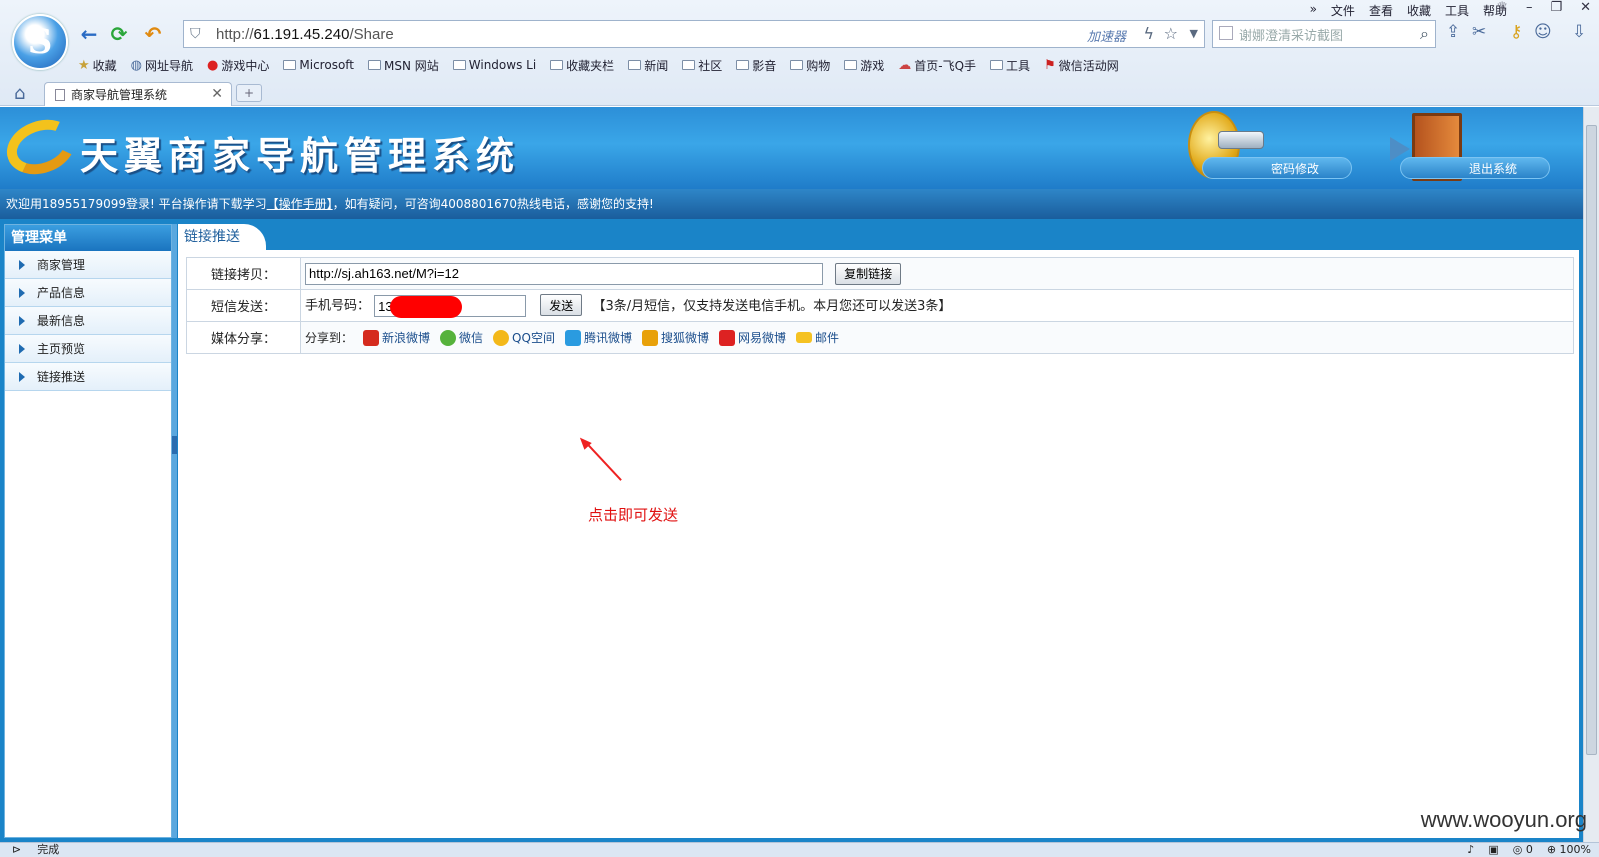 This screenshot has width=1599, height=857. Describe the element at coordinates (1081, 65) in the screenshot. I see `bookmark-wechat-activity: ⚑ 微信活动网` at that location.